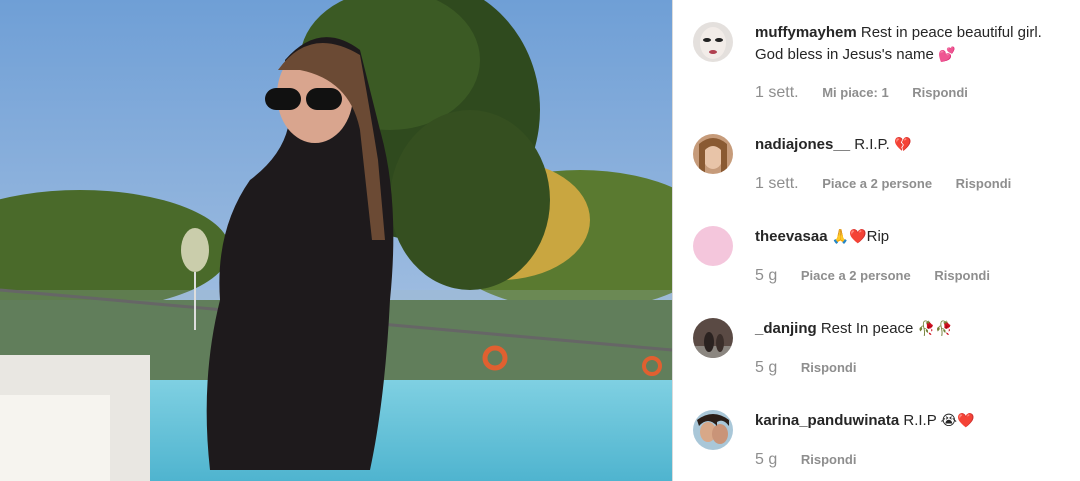 The width and height of the screenshot is (1080, 481). I want to click on comment-username: karina_panduwinata, so click(827, 420).